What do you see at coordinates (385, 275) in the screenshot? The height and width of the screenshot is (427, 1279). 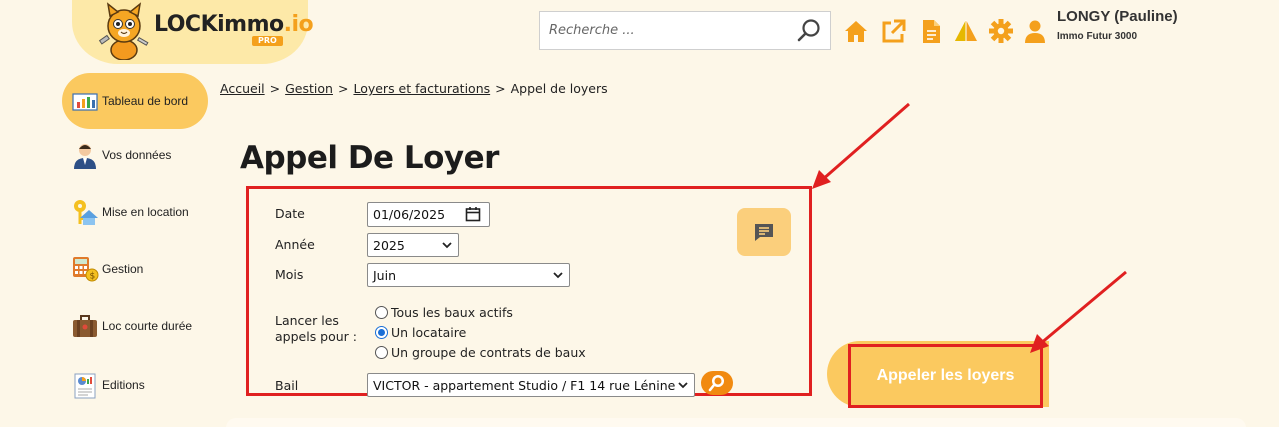 I see `mois-value: Juin` at bounding box center [385, 275].